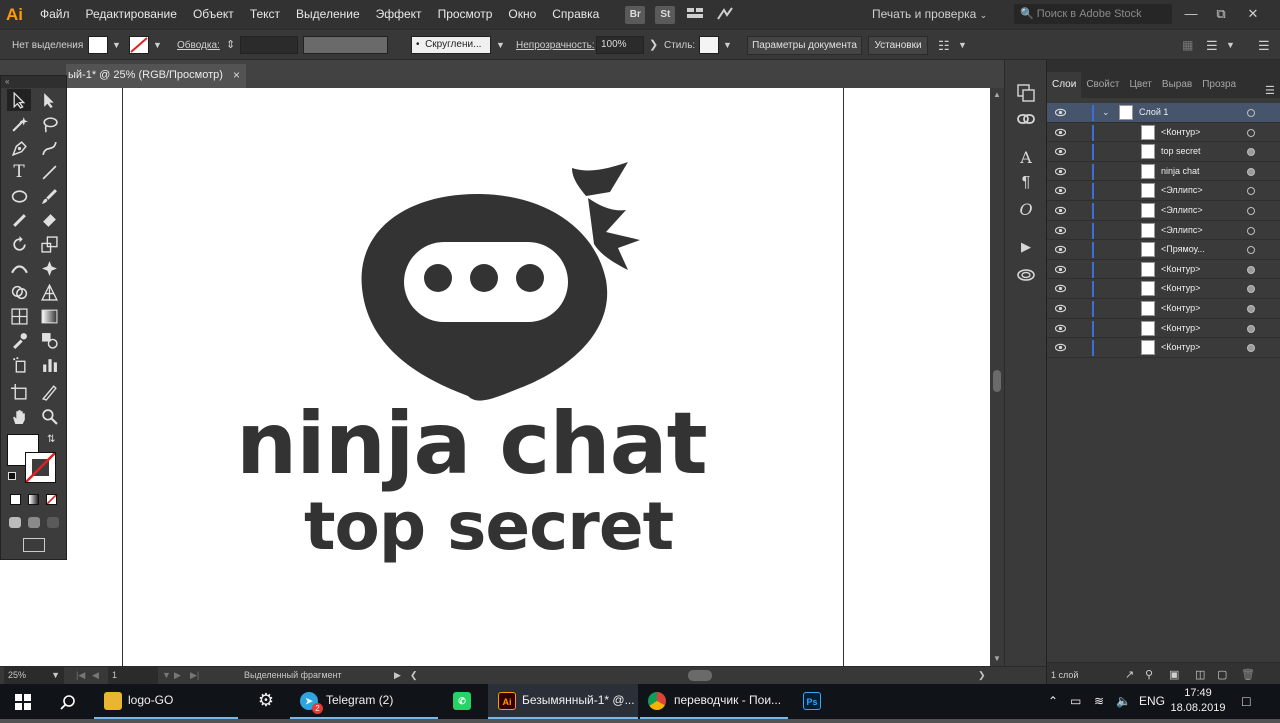 The height and width of the screenshot is (723, 1280). I want to click on scale-tool-icon, so click(49, 244).